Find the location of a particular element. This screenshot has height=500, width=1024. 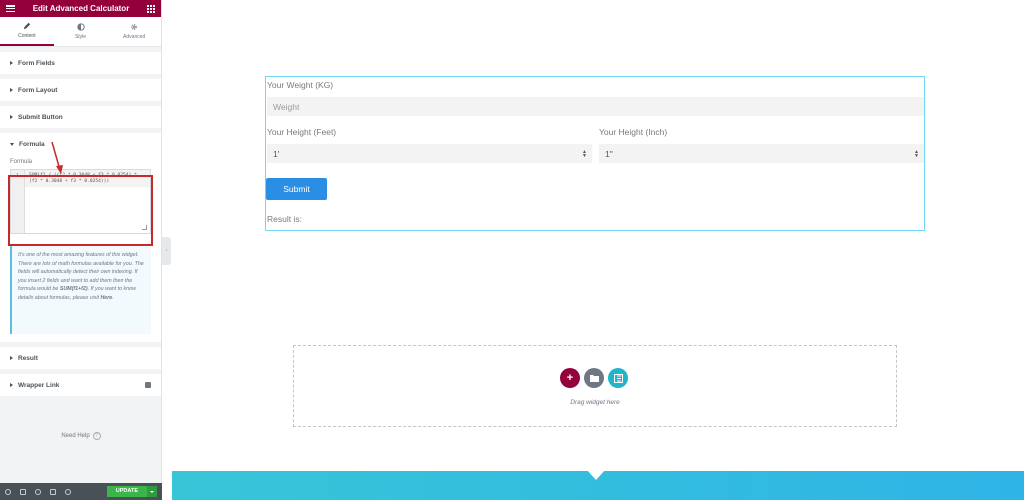

preview-eye-icon is located at coordinates (68, 491).